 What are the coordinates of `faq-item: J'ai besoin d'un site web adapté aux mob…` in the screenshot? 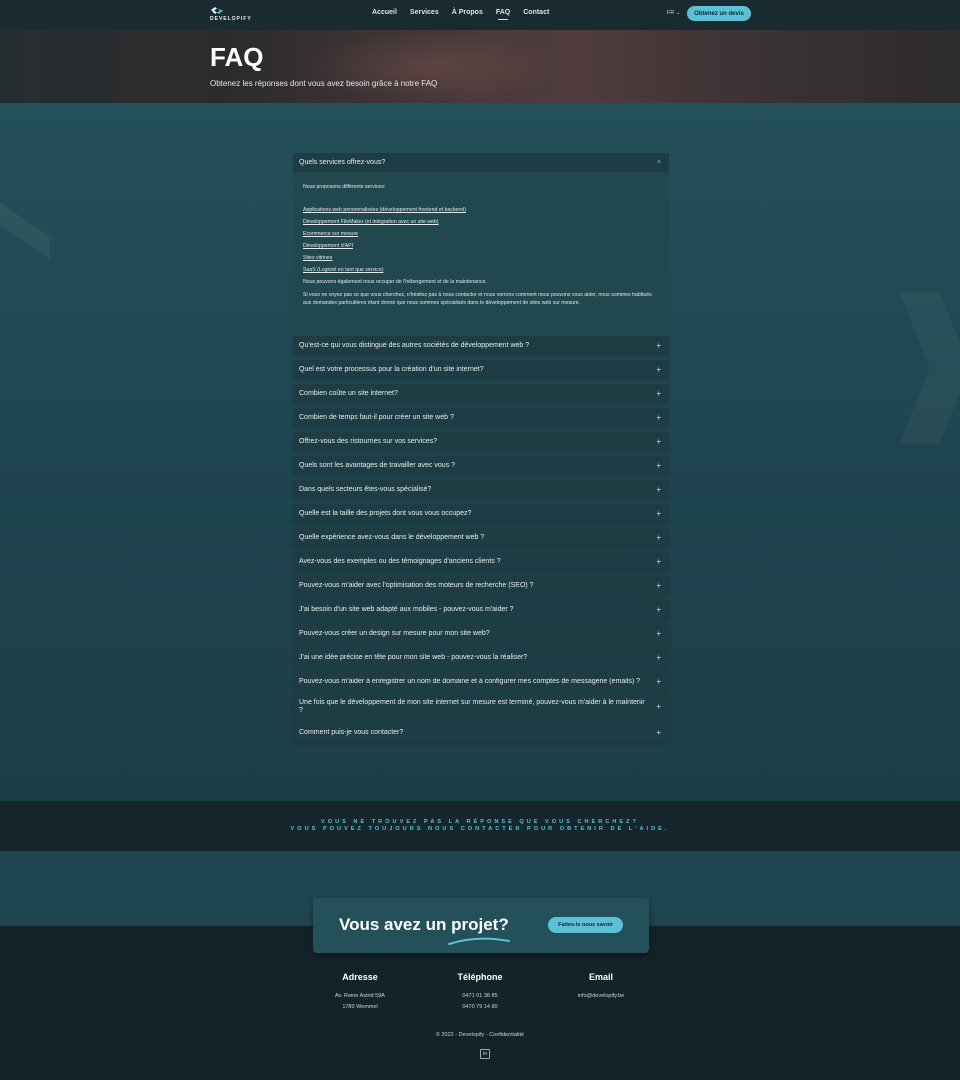 It's located at (481, 609).